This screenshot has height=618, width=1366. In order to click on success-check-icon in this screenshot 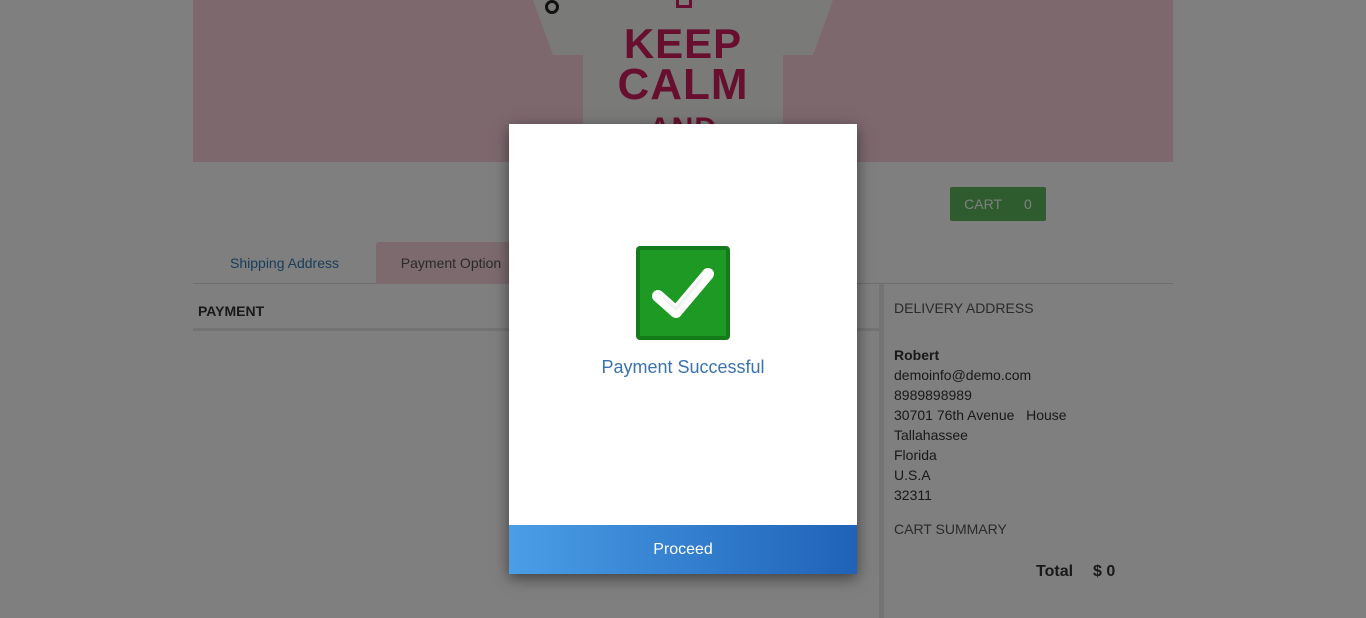, I will do `click(683, 293)`.